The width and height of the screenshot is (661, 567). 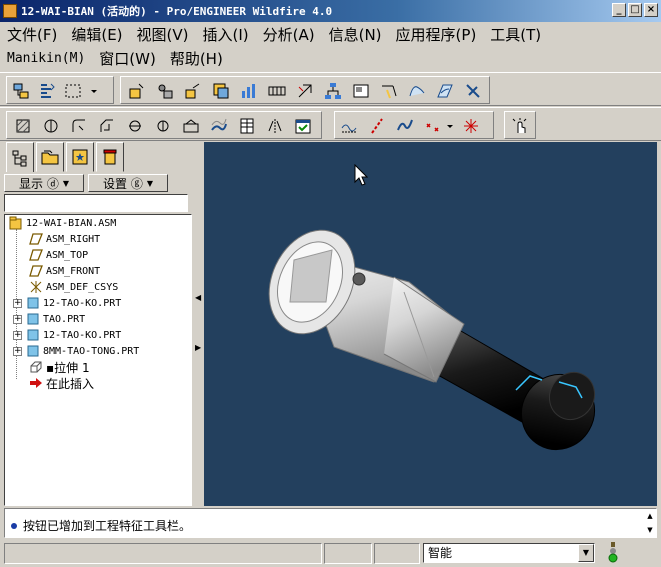 I want to click on view-manager-icon, so click(x=361, y=91).